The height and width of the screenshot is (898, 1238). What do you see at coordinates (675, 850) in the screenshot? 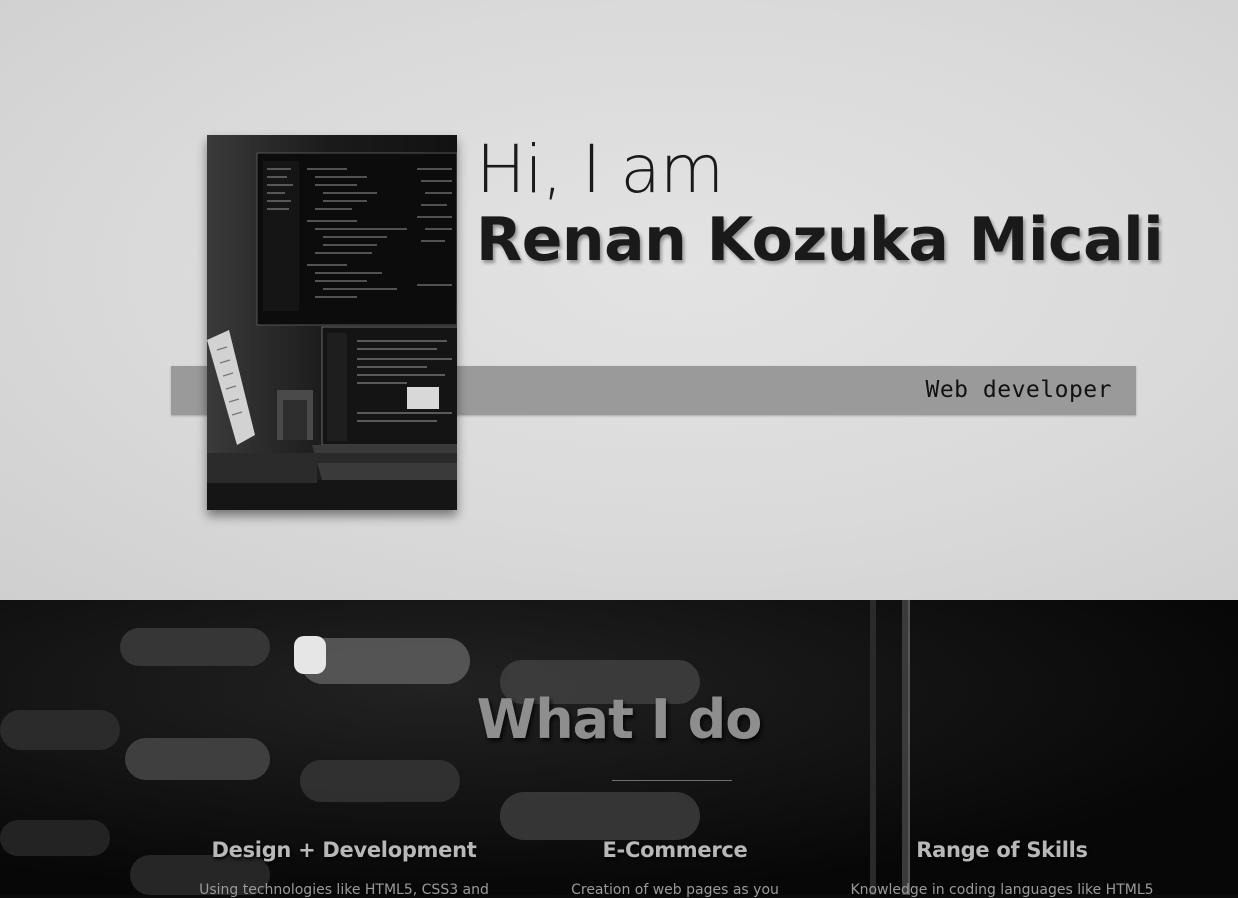
I see `service-title-ecommerce: E-Commerce` at bounding box center [675, 850].